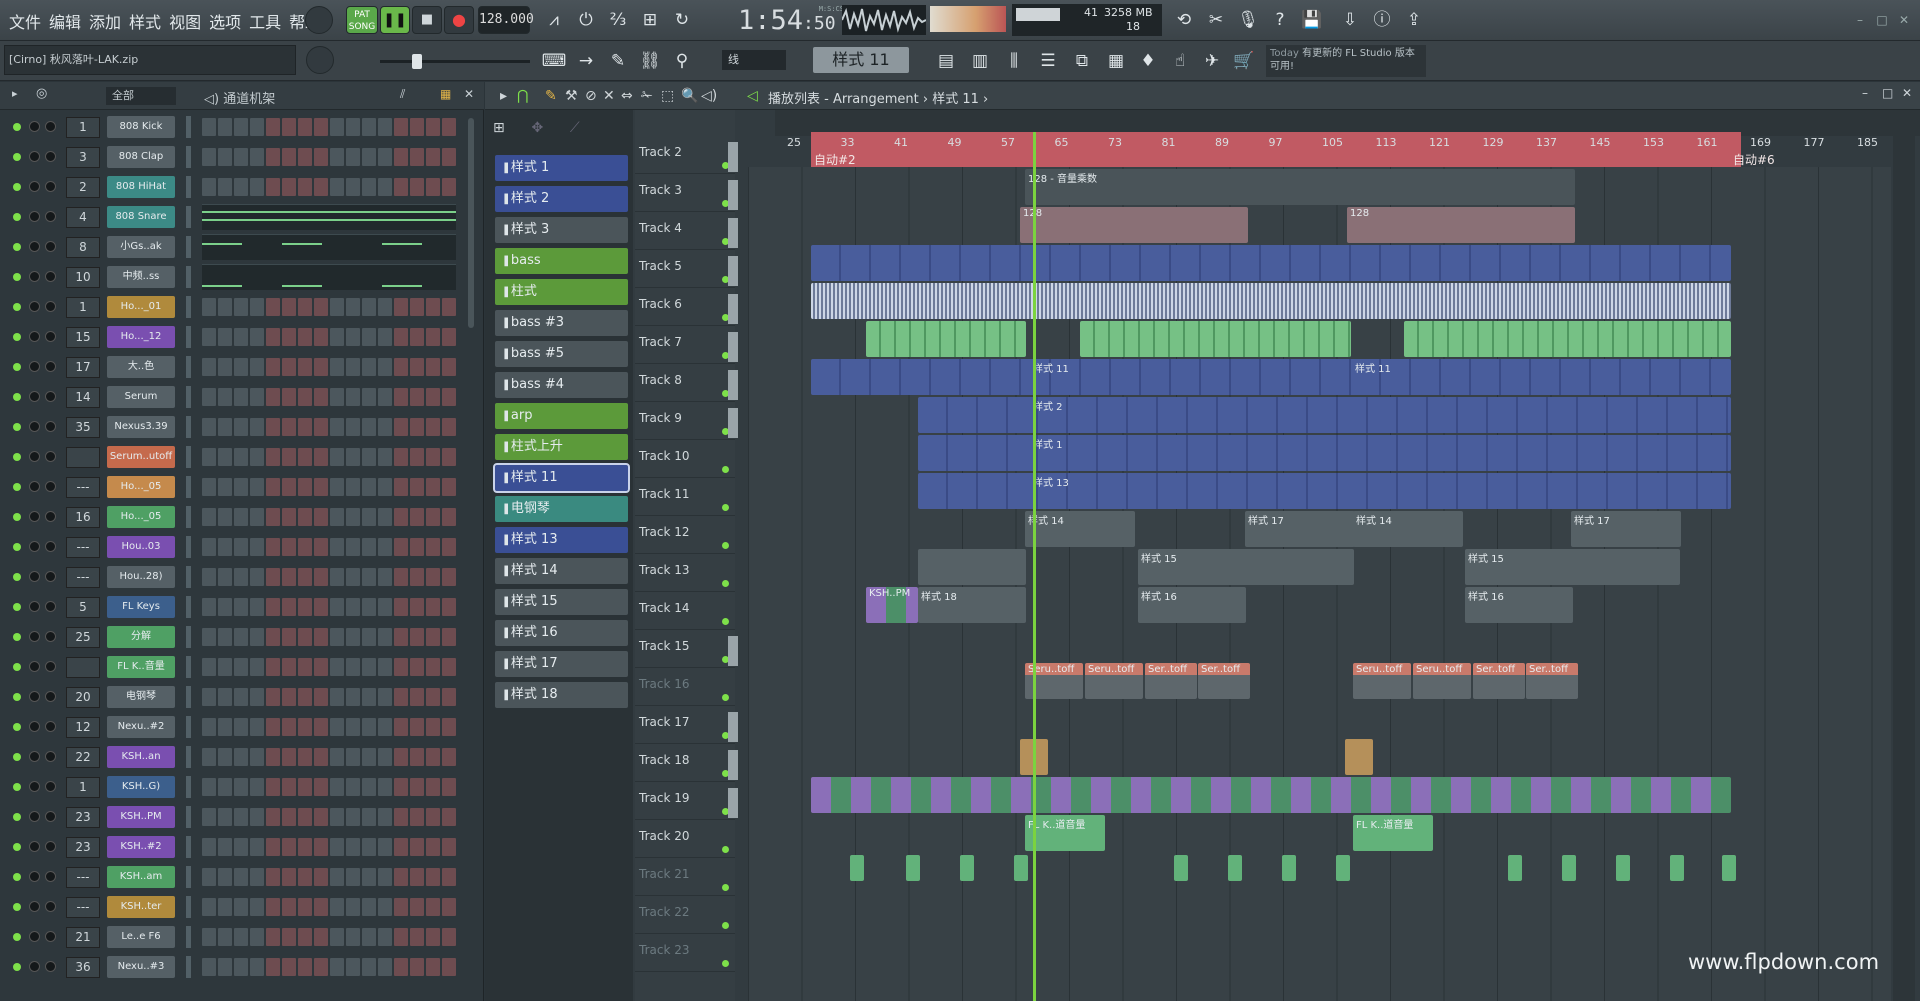 The height and width of the screenshot is (1001, 1920). What do you see at coordinates (1244, 61) in the screenshot?
I see `shop-icon: 🛒` at bounding box center [1244, 61].